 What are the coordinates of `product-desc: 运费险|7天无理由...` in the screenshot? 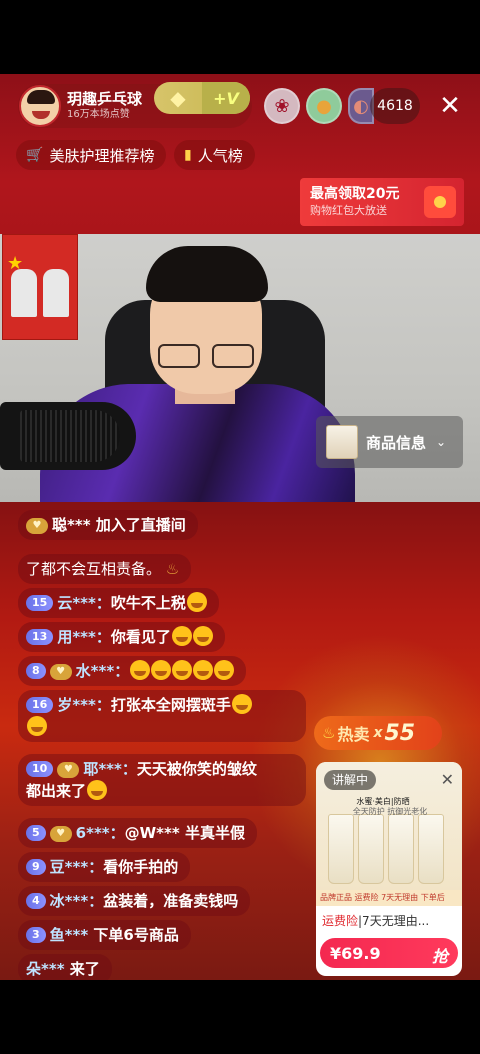 It's located at (376, 921).